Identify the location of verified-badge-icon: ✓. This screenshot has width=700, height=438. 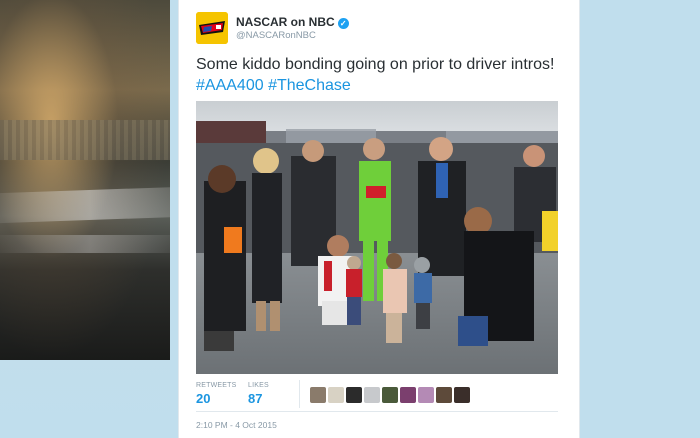
(343, 23).